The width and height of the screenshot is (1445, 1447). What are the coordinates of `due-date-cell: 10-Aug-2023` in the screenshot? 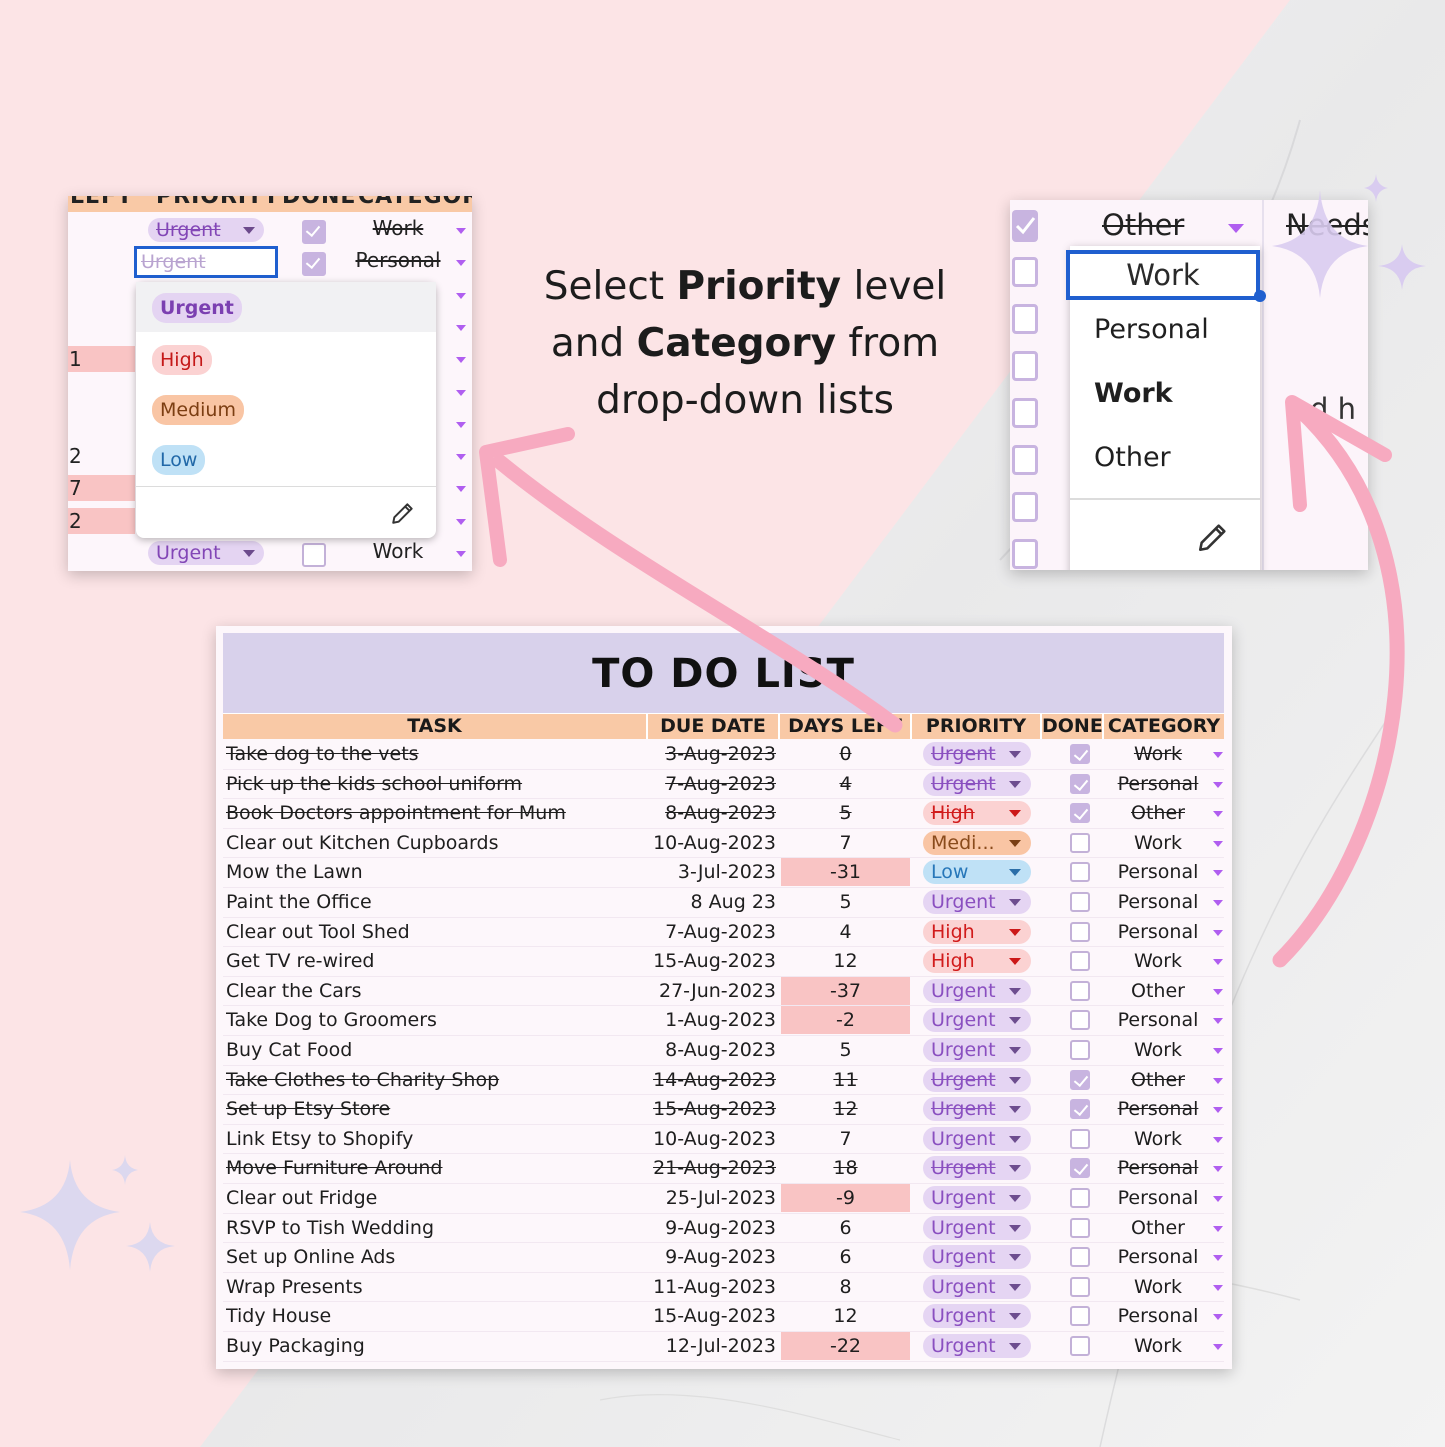 It's located at (712, 1139).